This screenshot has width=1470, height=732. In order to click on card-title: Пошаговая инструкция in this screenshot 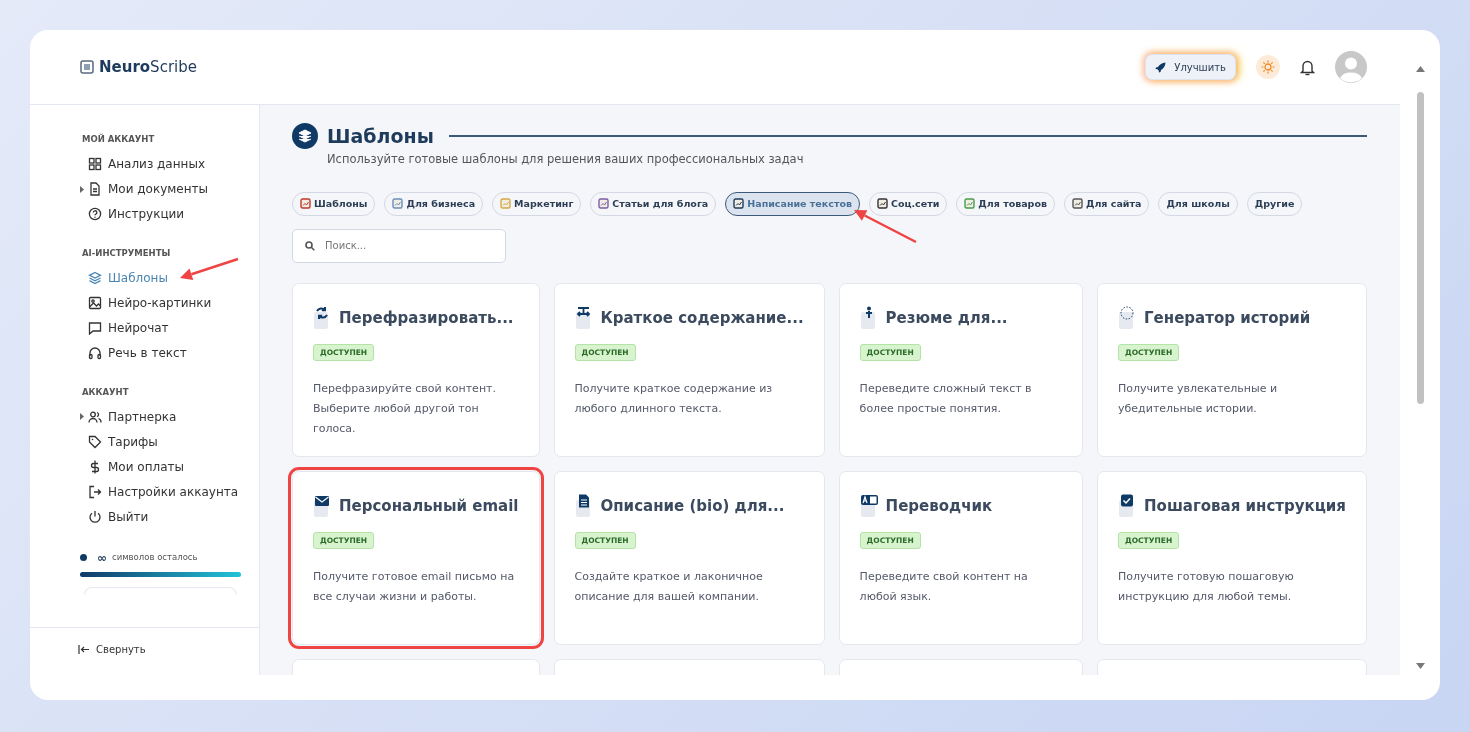, I will do `click(1245, 507)`.